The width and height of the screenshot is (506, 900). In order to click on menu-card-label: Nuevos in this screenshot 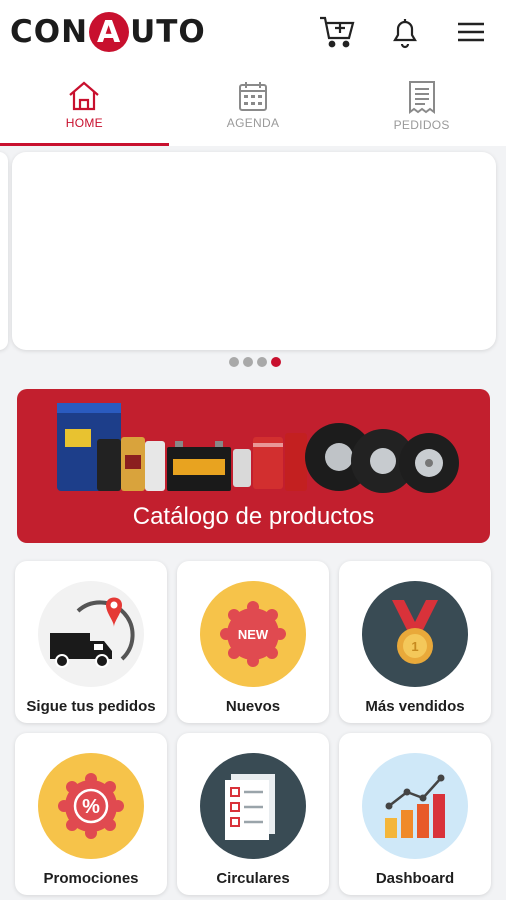, I will do `click(253, 706)`.